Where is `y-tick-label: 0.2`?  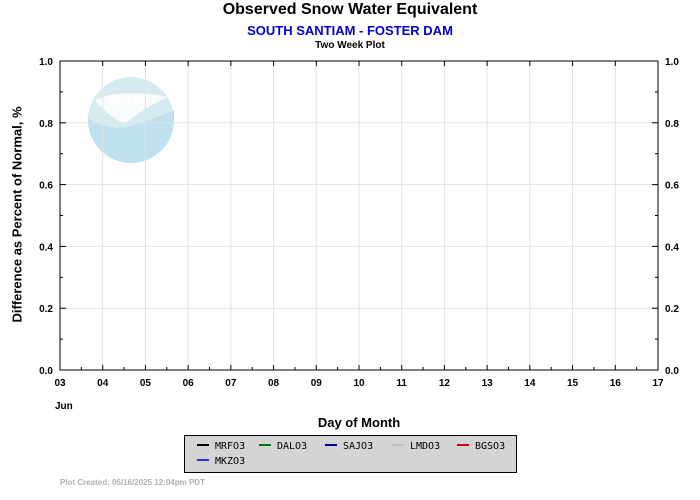 y-tick-label: 0.2 is located at coordinates (46, 309).